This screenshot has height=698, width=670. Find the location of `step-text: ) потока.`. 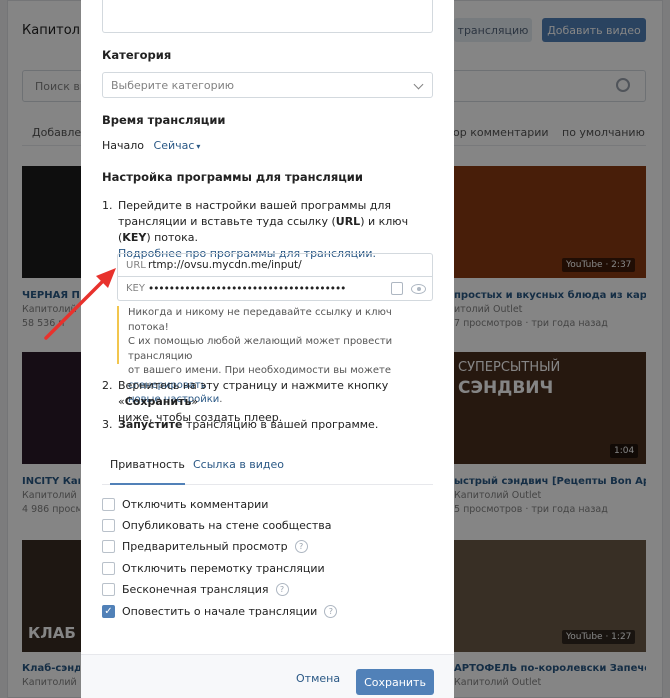

step-text: ) потока. is located at coordinates (172, 237).